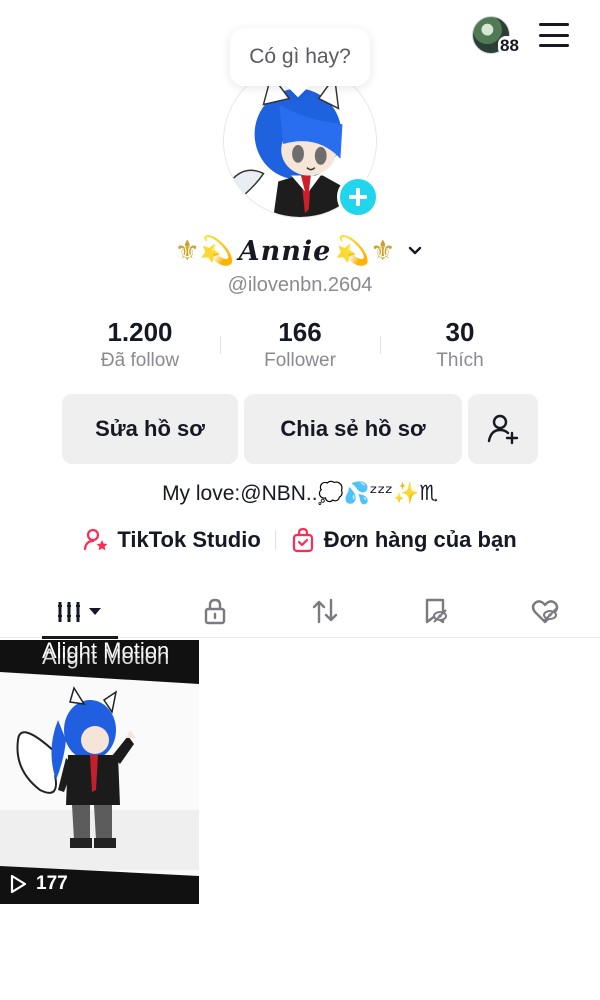  What do you see at coordinates (460, 360) in the screenshot?
I see `stat-label: Thích` at bounding box center [460, 360].